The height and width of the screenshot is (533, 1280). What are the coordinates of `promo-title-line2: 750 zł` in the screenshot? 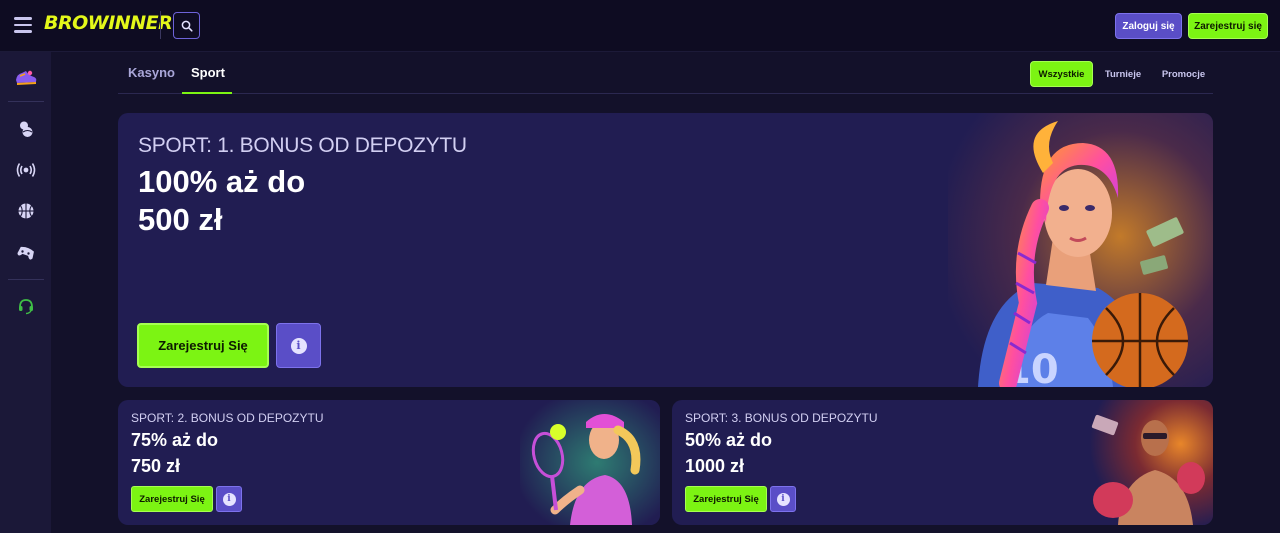 It's located at (156, 466).